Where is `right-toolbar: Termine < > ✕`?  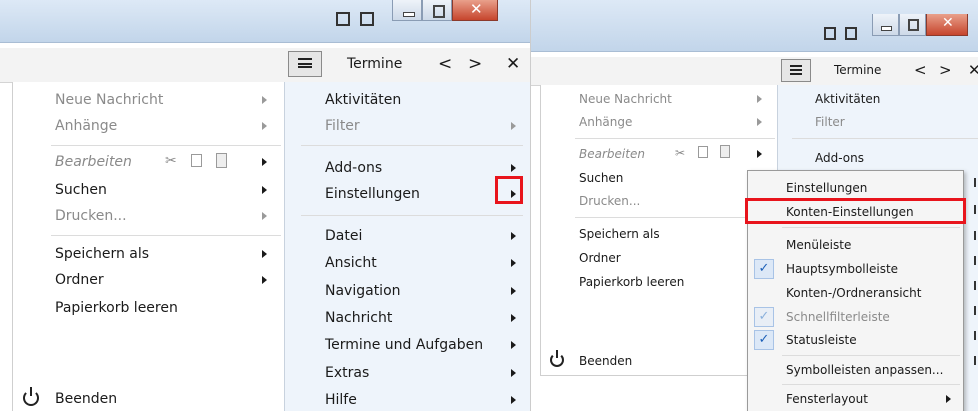 right-toolbar: Termine < > ✕ is located at coordinates (754, 71).